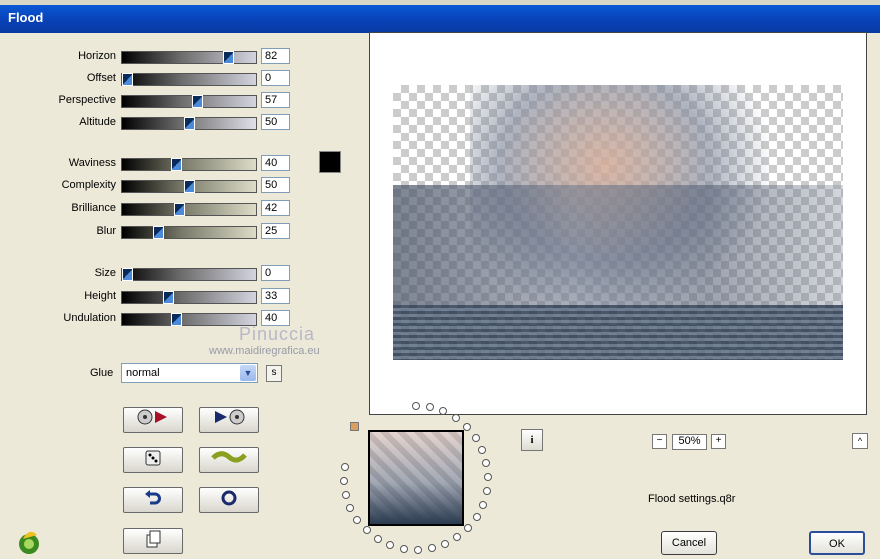 The height and width of the screenshot is (559, 880). I want to click on param-row-blur: Blur 25, so click(150, 232).